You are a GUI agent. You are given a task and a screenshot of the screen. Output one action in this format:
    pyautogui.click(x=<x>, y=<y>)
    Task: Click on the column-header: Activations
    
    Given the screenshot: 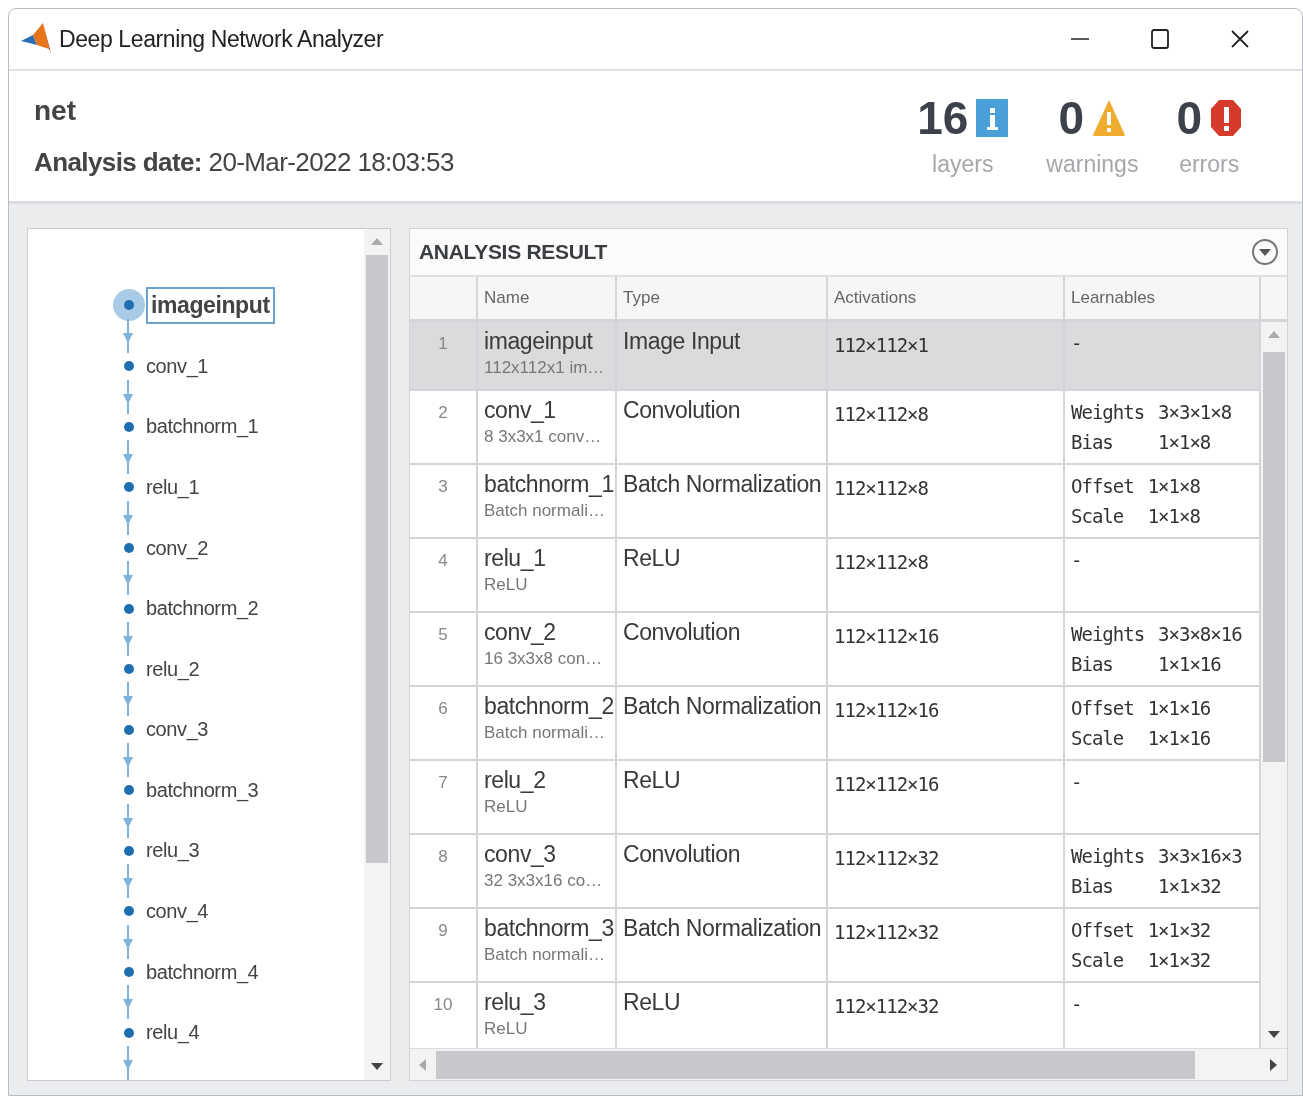 What is the action you would take?
    pyautogui.click(x=946, y=298)
    